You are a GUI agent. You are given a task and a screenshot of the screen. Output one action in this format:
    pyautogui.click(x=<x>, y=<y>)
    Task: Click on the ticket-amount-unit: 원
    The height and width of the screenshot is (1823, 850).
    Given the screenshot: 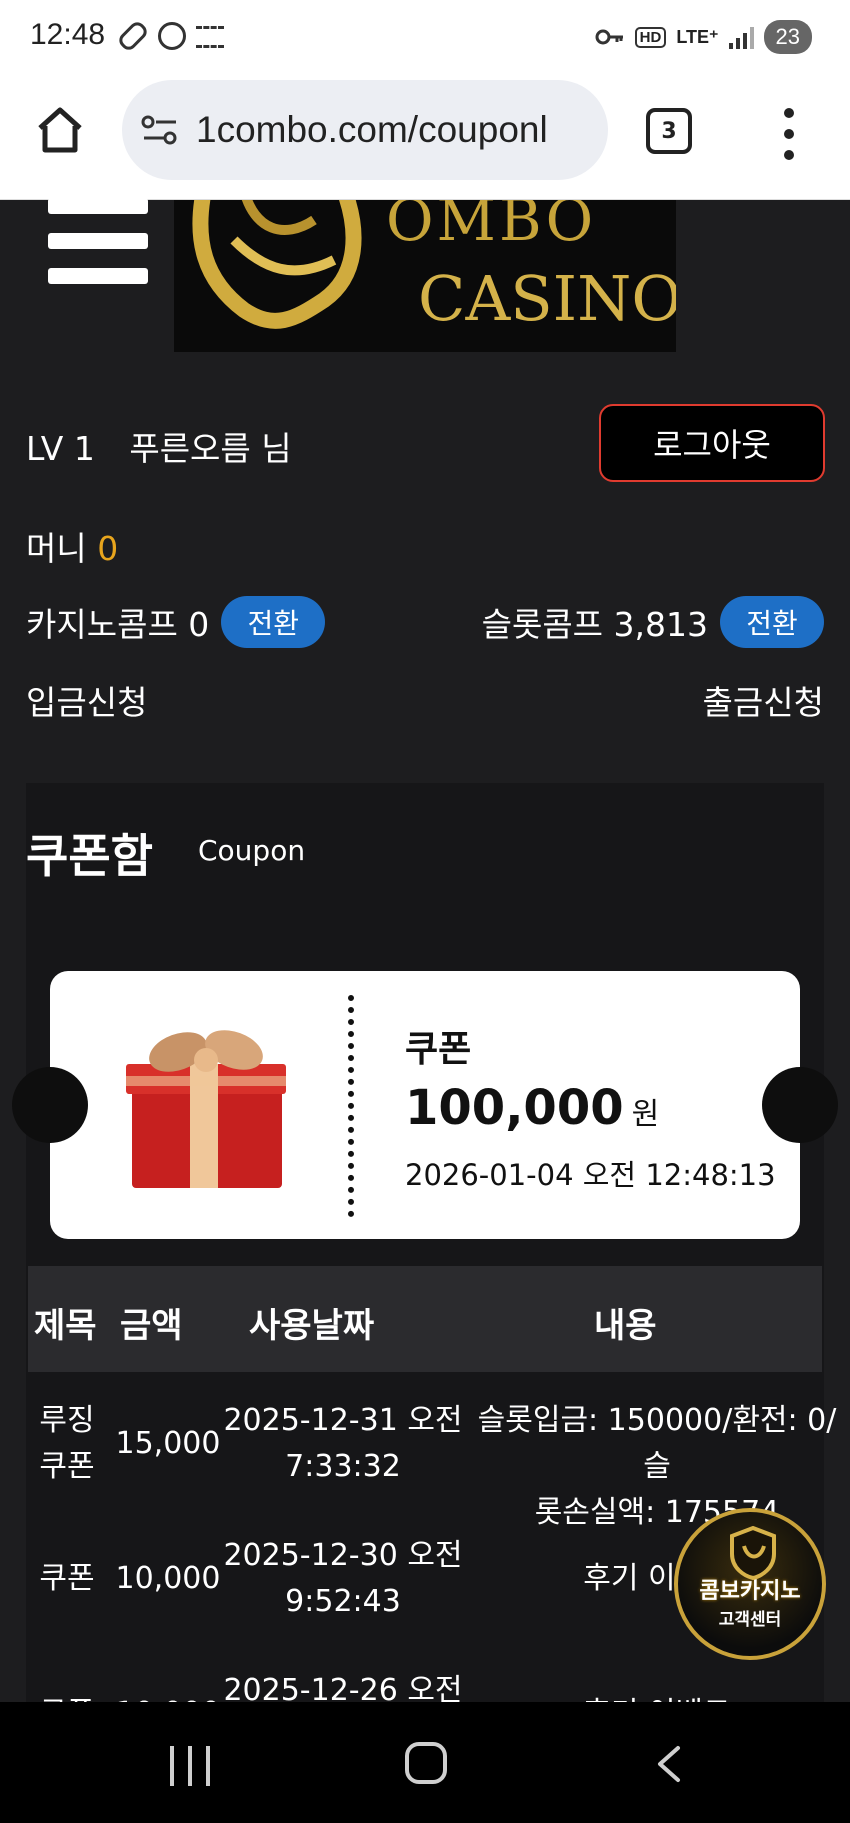 What is the action you would take?
    pyautogui.click(x=645, y=1114)
    